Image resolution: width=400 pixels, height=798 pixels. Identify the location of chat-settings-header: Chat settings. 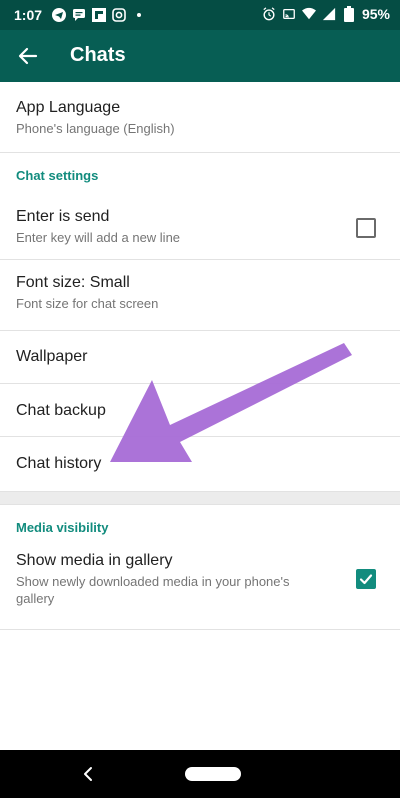
(57, 175).